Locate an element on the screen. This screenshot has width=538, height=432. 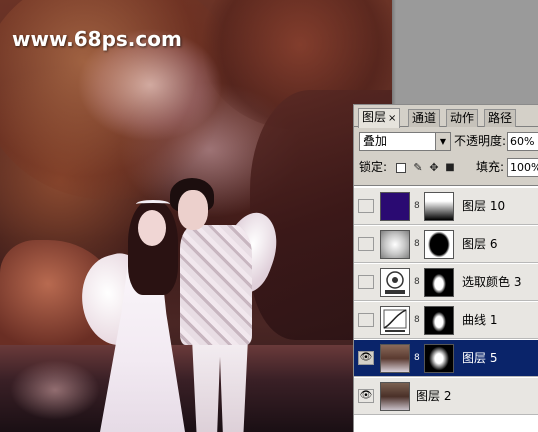
move-icon: ✥ is located at coordinates (434, 168).